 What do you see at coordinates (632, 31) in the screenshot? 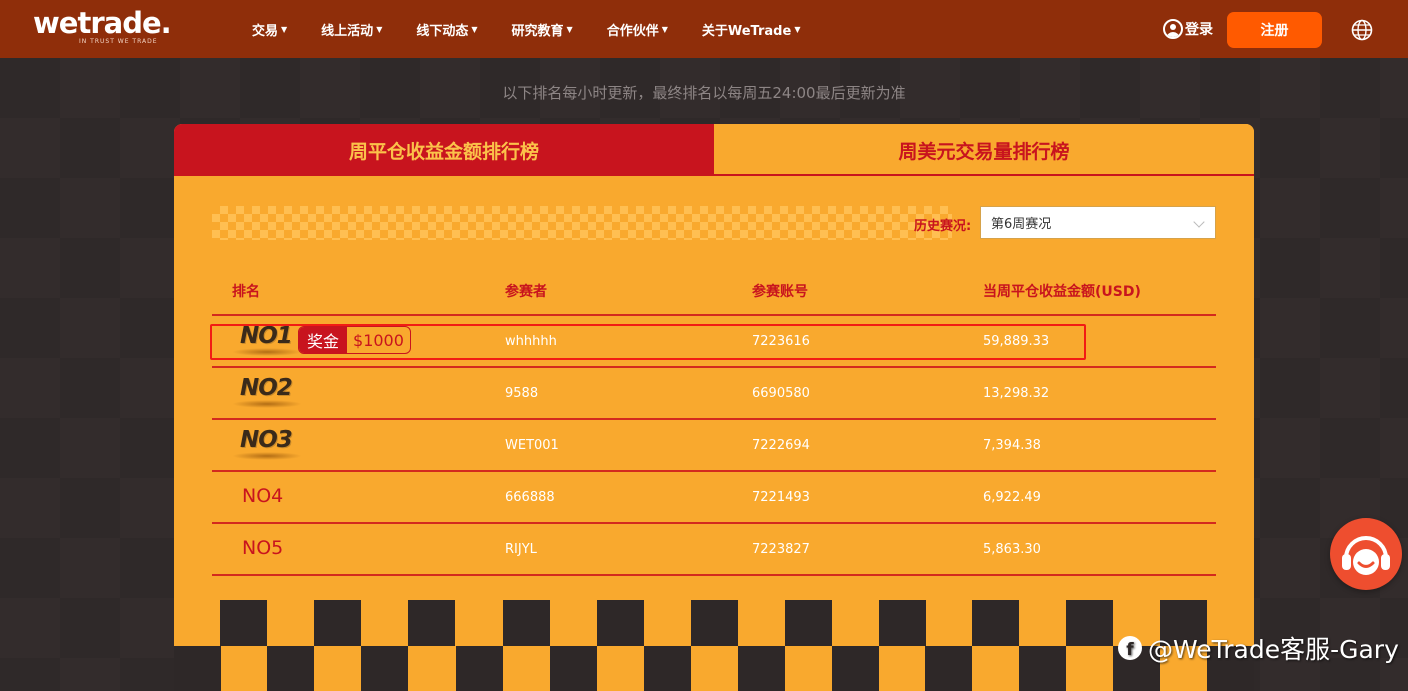
I see `nav-label: 合作伙伴` at bounding box center [632, 31].